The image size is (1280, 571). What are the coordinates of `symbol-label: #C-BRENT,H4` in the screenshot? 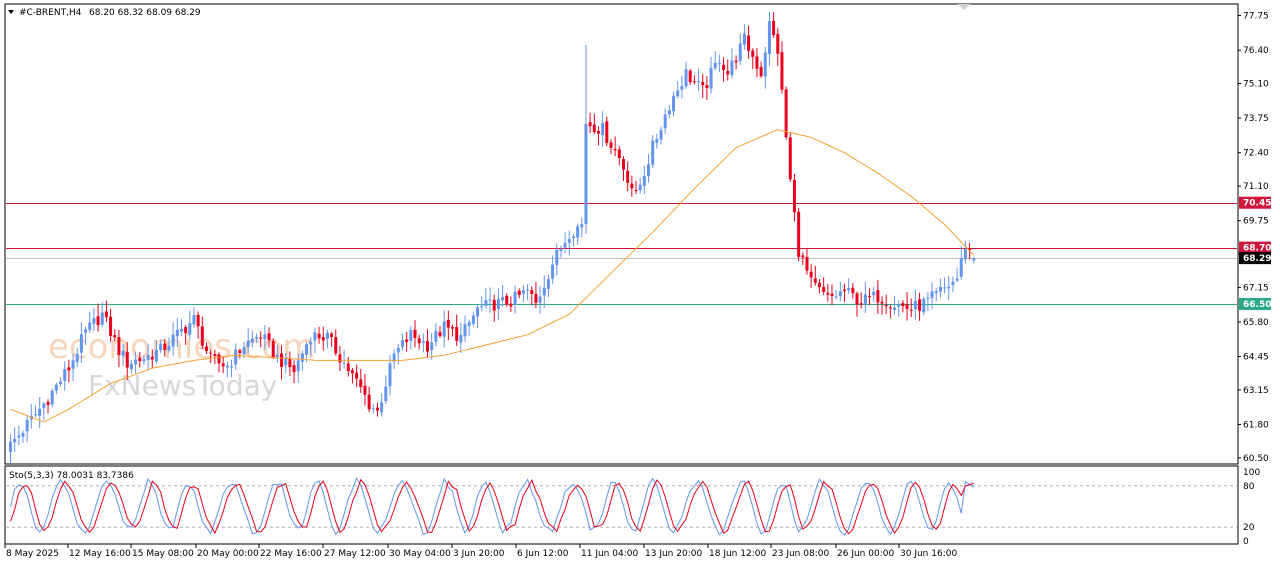 It's located at (50, 13).